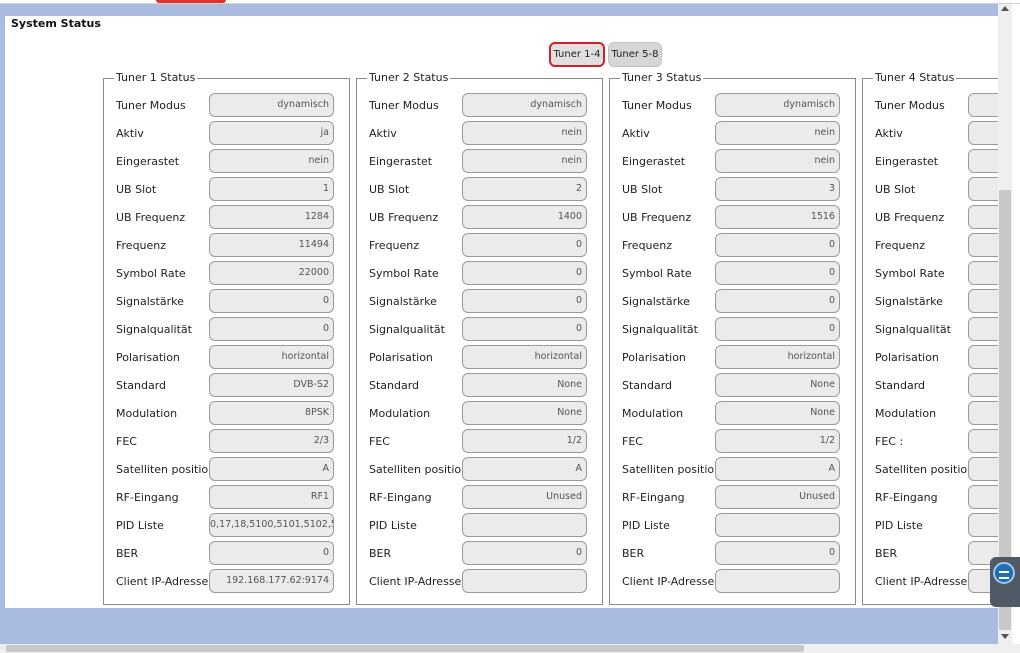 This screenshot has height=653, width=1020. I want to click on status-field-row: Aktiv ja, so click(226, 133).